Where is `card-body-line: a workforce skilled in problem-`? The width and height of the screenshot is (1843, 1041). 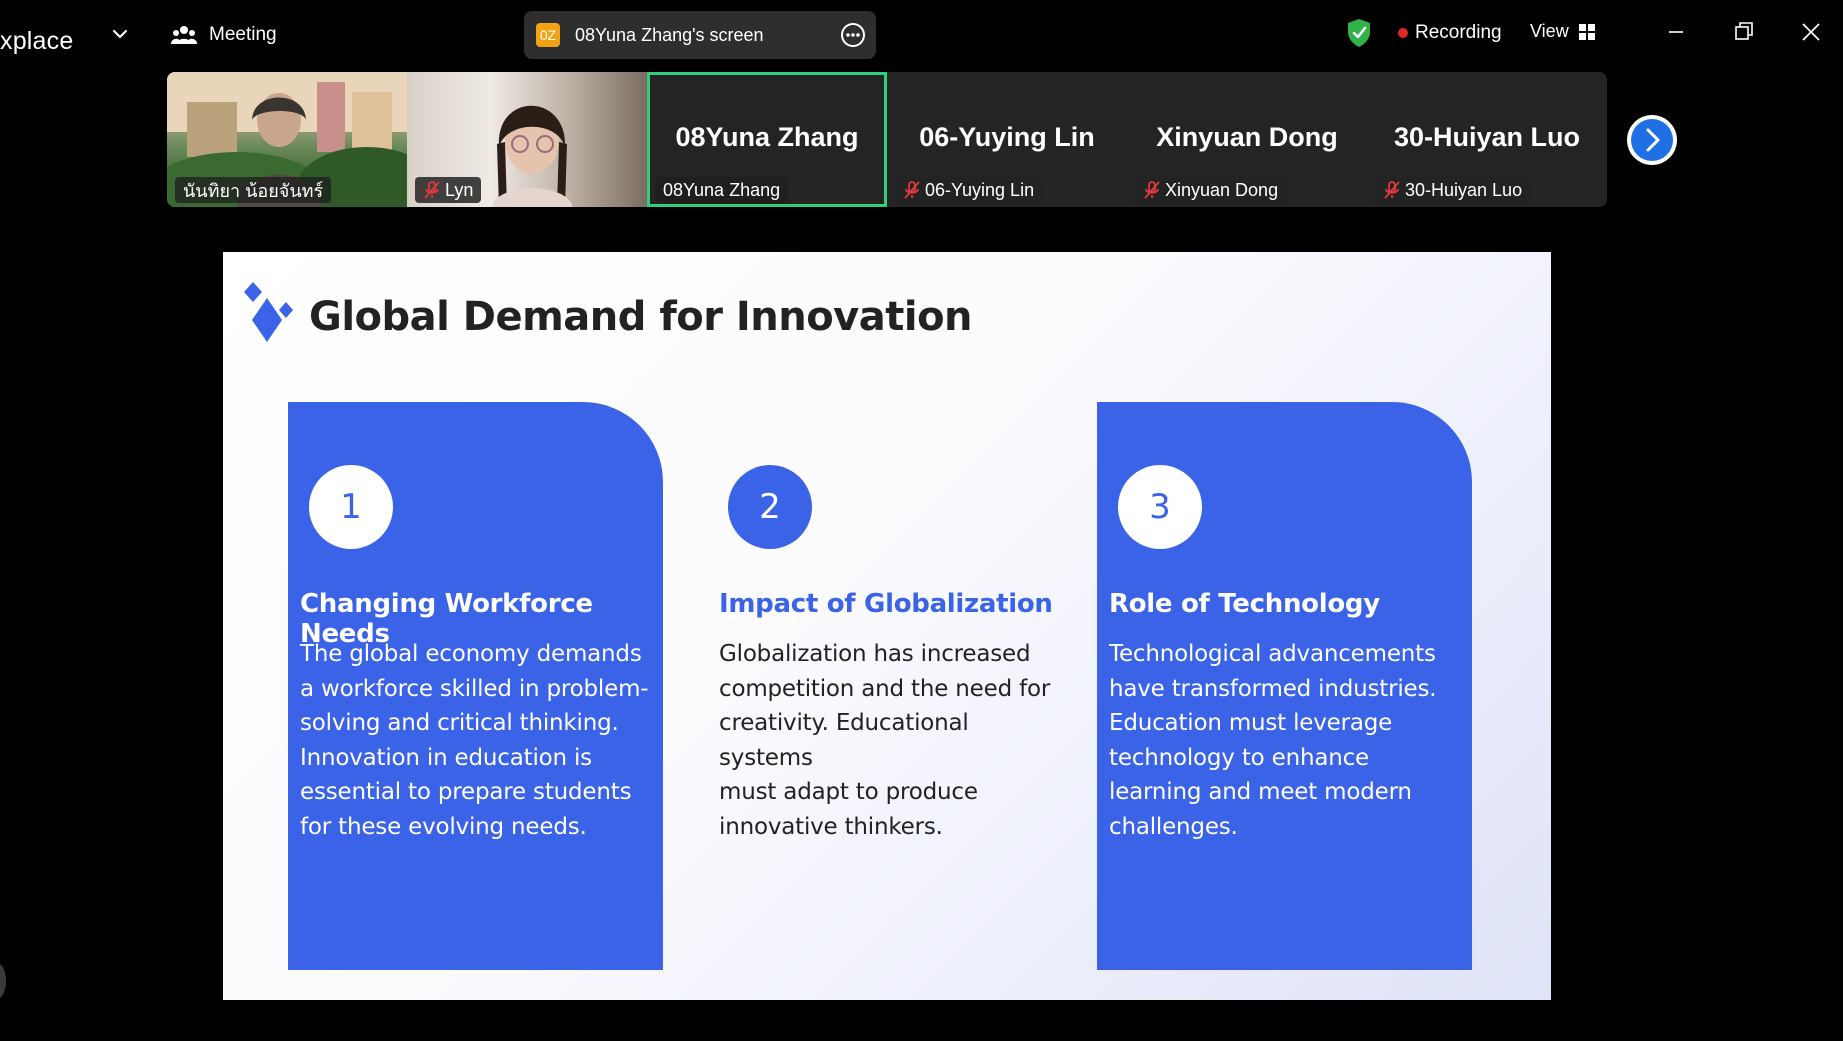
card-body-line: a workforce skilled in problem- is located at coordinates (474, 688).